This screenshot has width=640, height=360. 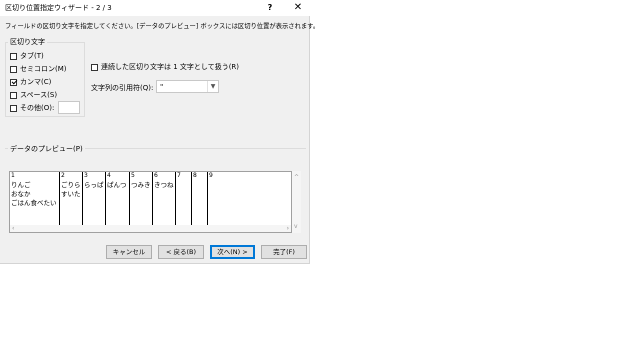 I want to click on column-number: 5, so click(x=133, y=175).